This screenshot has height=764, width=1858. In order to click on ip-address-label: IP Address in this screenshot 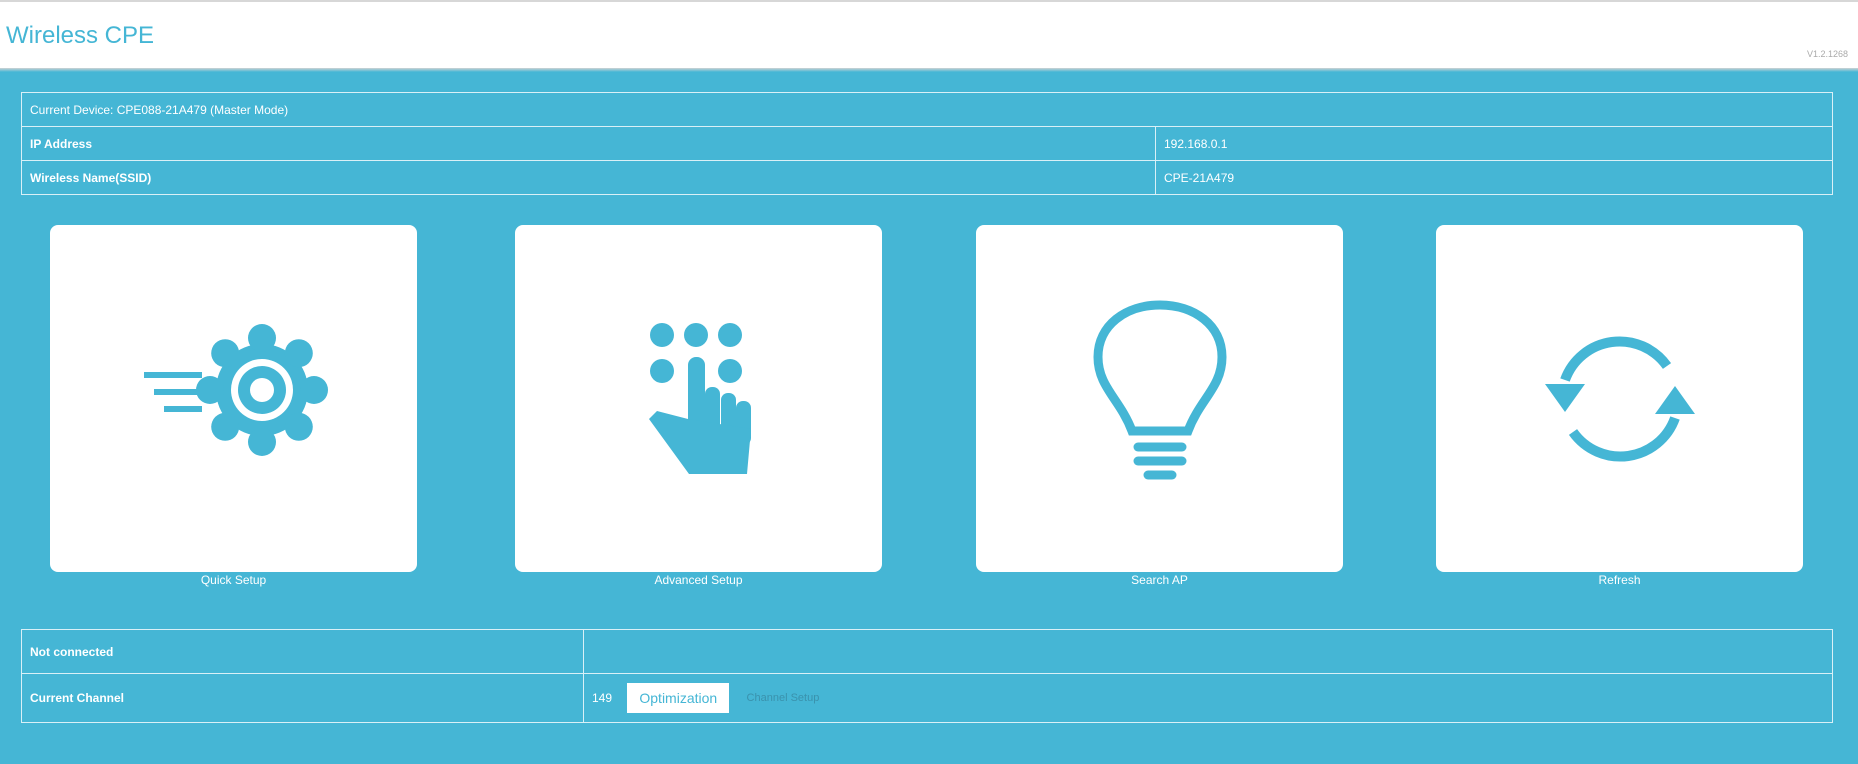, I will do `click(588, 143)`.